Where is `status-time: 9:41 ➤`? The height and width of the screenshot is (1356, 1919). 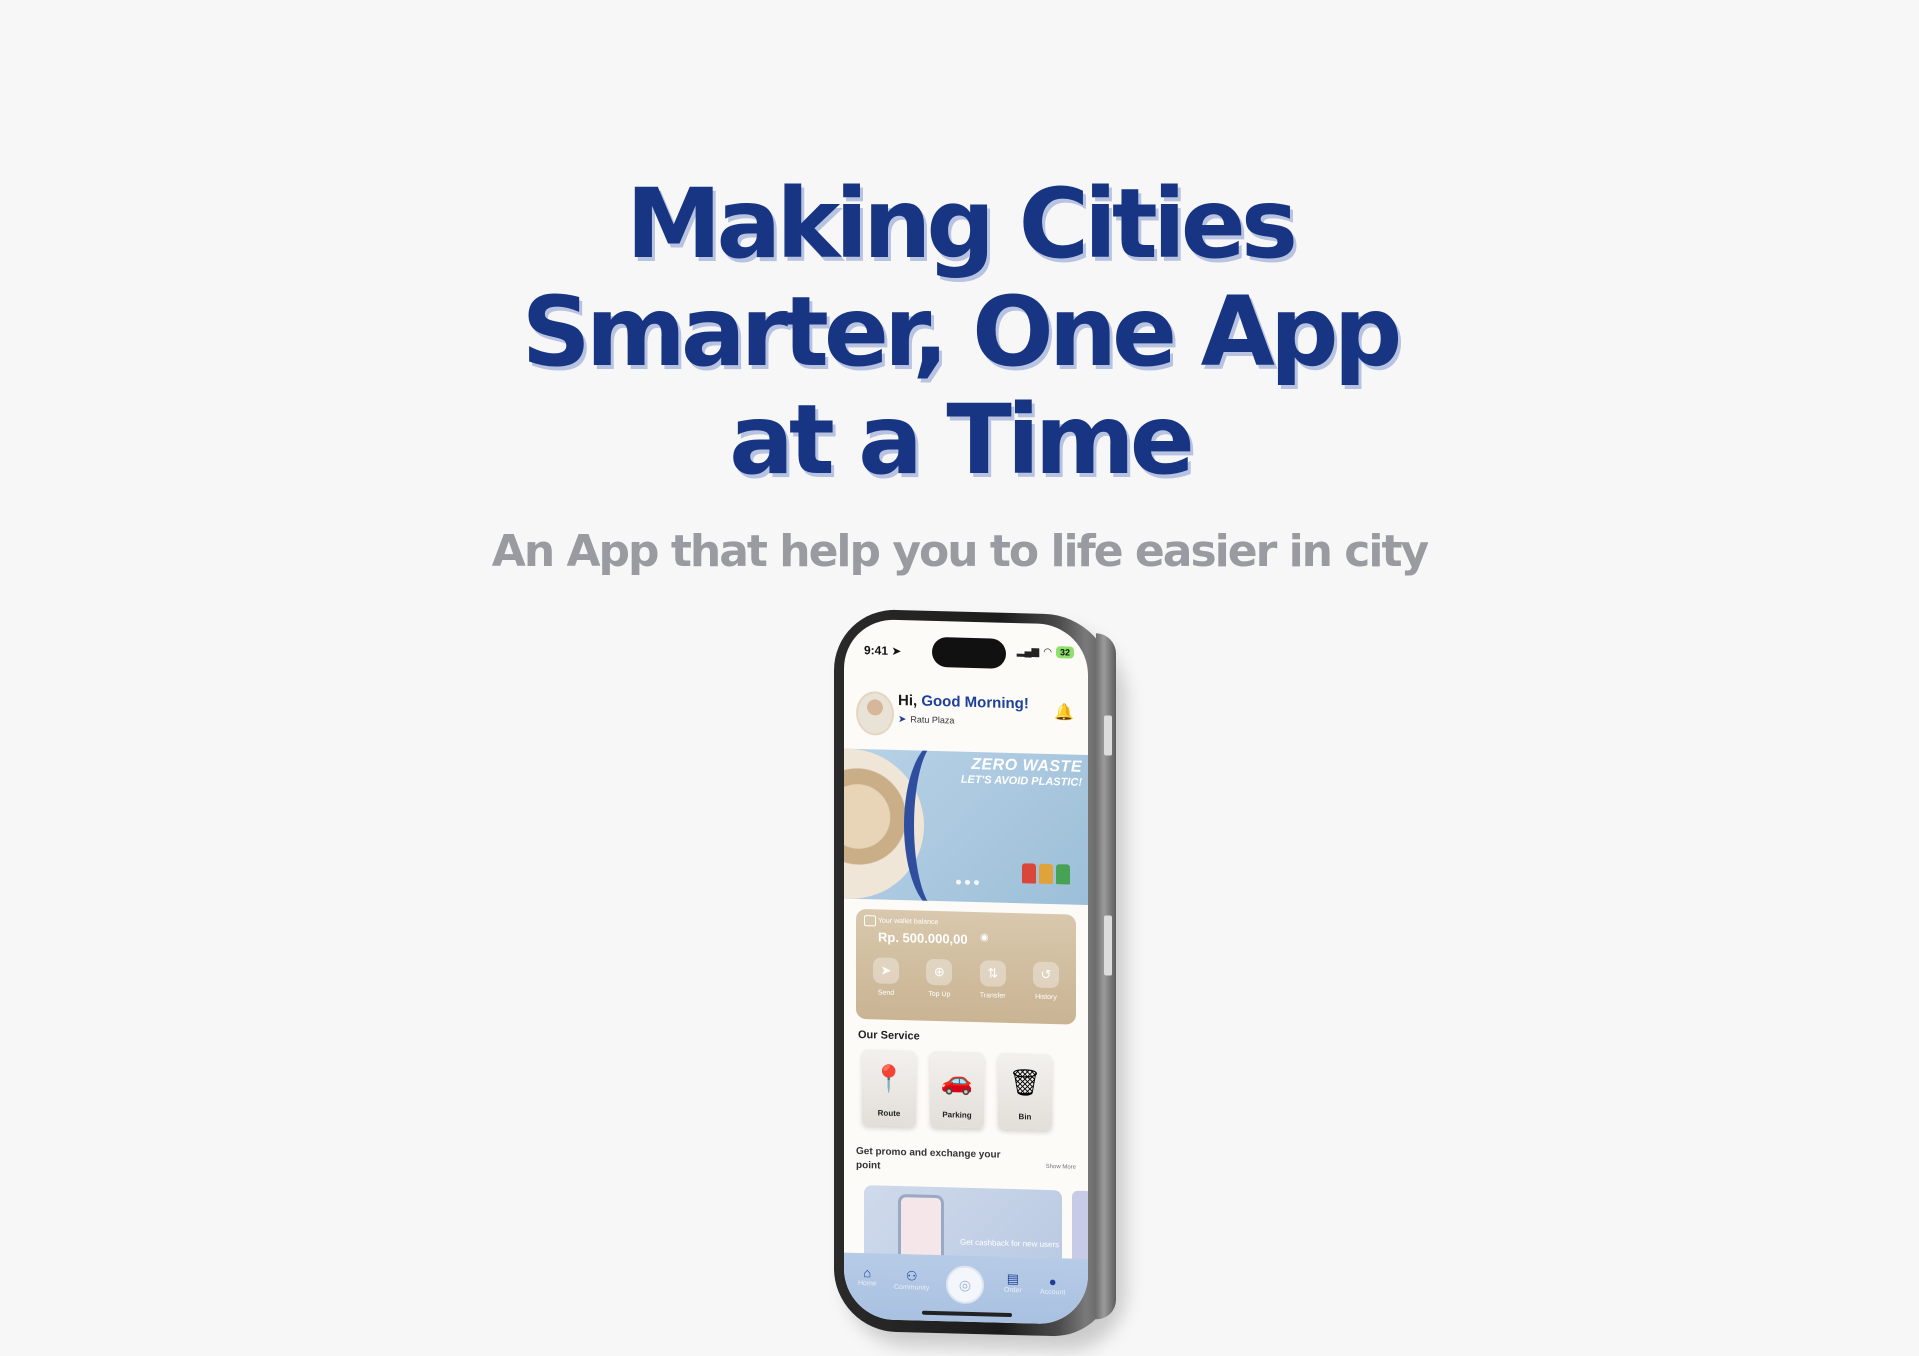 status-time: 9:41 ➤ is located at coordinates (883, 651).